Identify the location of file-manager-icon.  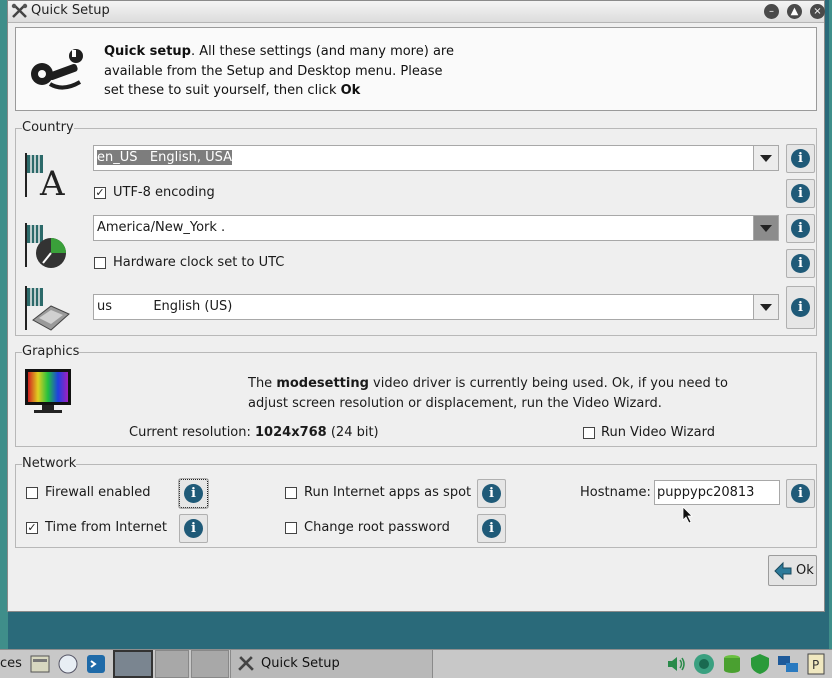
(40, 664).